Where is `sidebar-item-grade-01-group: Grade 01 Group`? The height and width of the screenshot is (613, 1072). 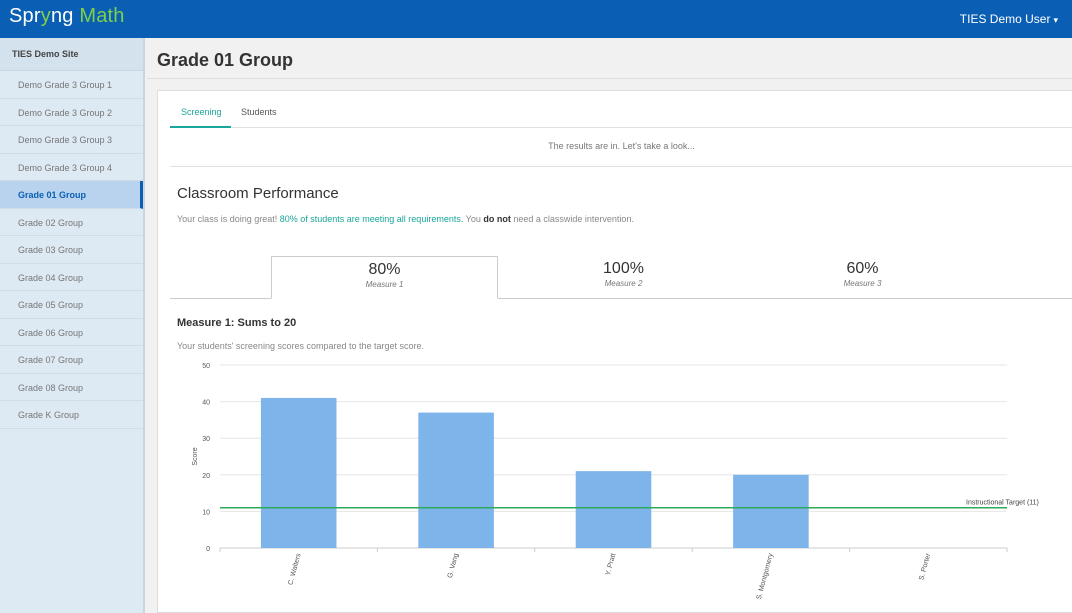 sidebar-item-grade-01-group: Grade 01 Group is located at coordinates (71, 195).